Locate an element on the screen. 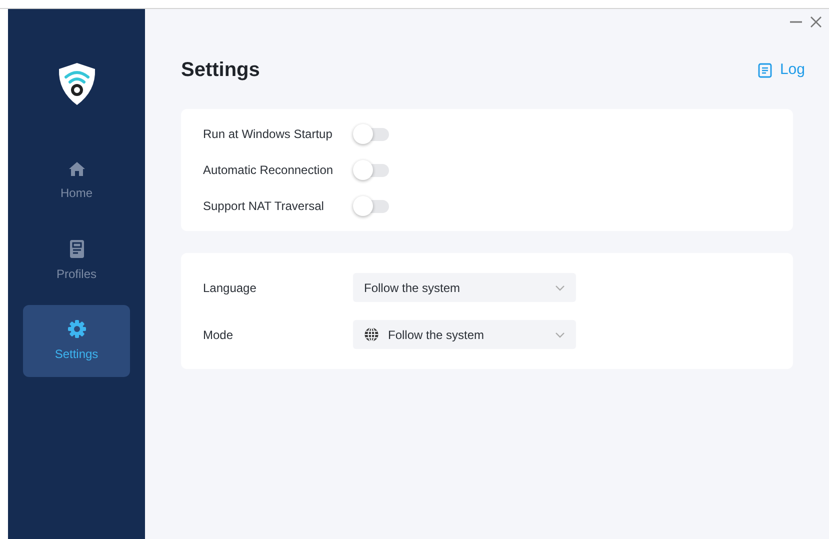 The width and height of the screenshot is (829, 539). nav-item: Profiles is located at coordinates (76, 261).